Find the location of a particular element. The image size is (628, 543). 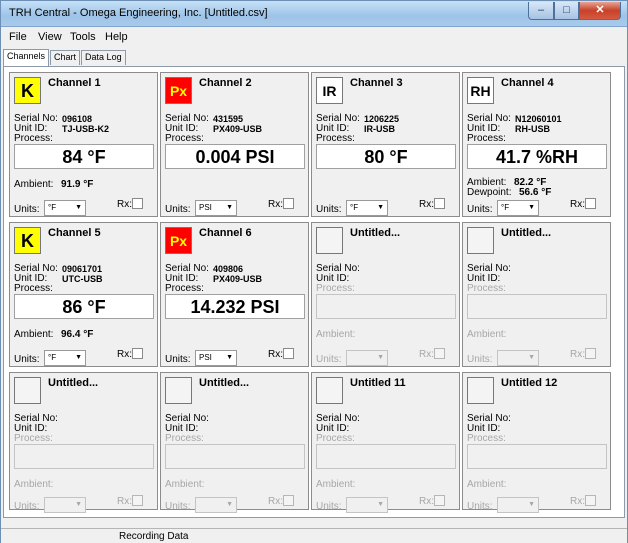

tab-channels: Channels is located at coordinates (26, 57).